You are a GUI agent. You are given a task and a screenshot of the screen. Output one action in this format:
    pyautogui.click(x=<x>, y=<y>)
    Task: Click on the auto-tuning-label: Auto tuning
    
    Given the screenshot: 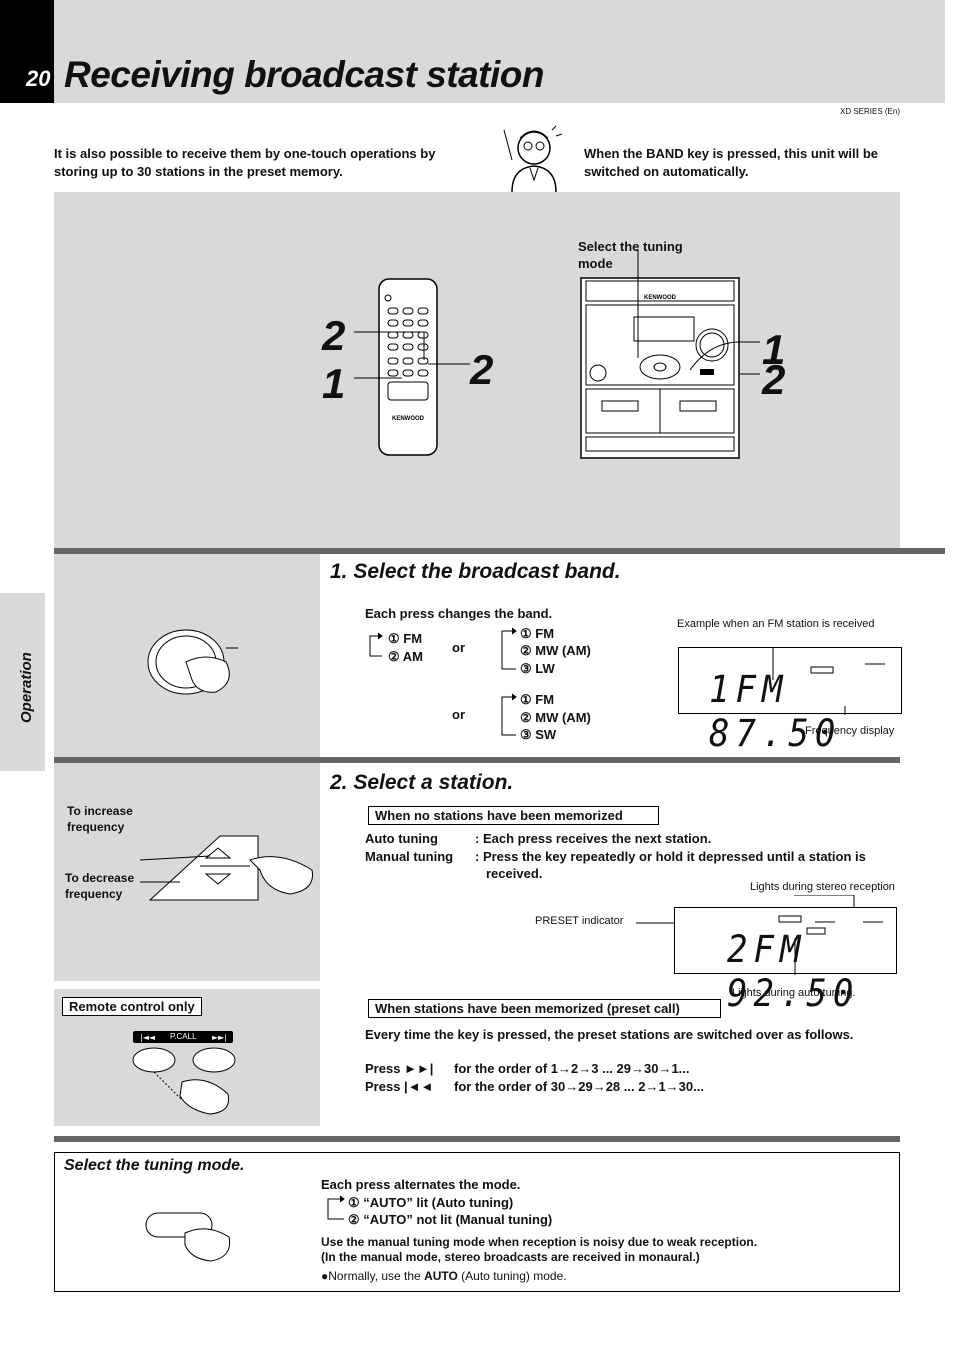 What is the action you would take?
    pyautogui.click(x=401, y=838)
    